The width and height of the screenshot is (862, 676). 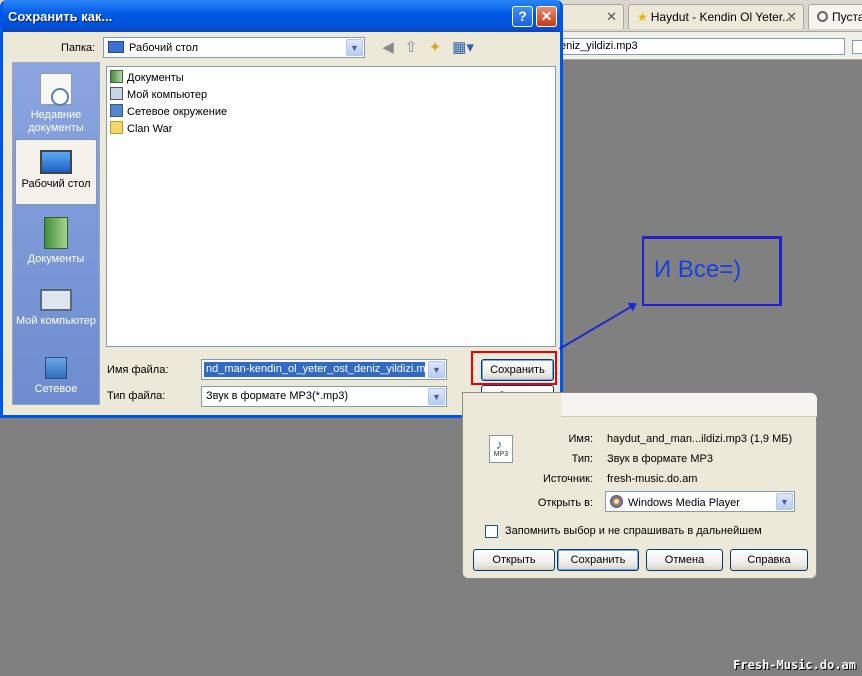 I want to click on close-button: ✕, so click(x=546, y=16).